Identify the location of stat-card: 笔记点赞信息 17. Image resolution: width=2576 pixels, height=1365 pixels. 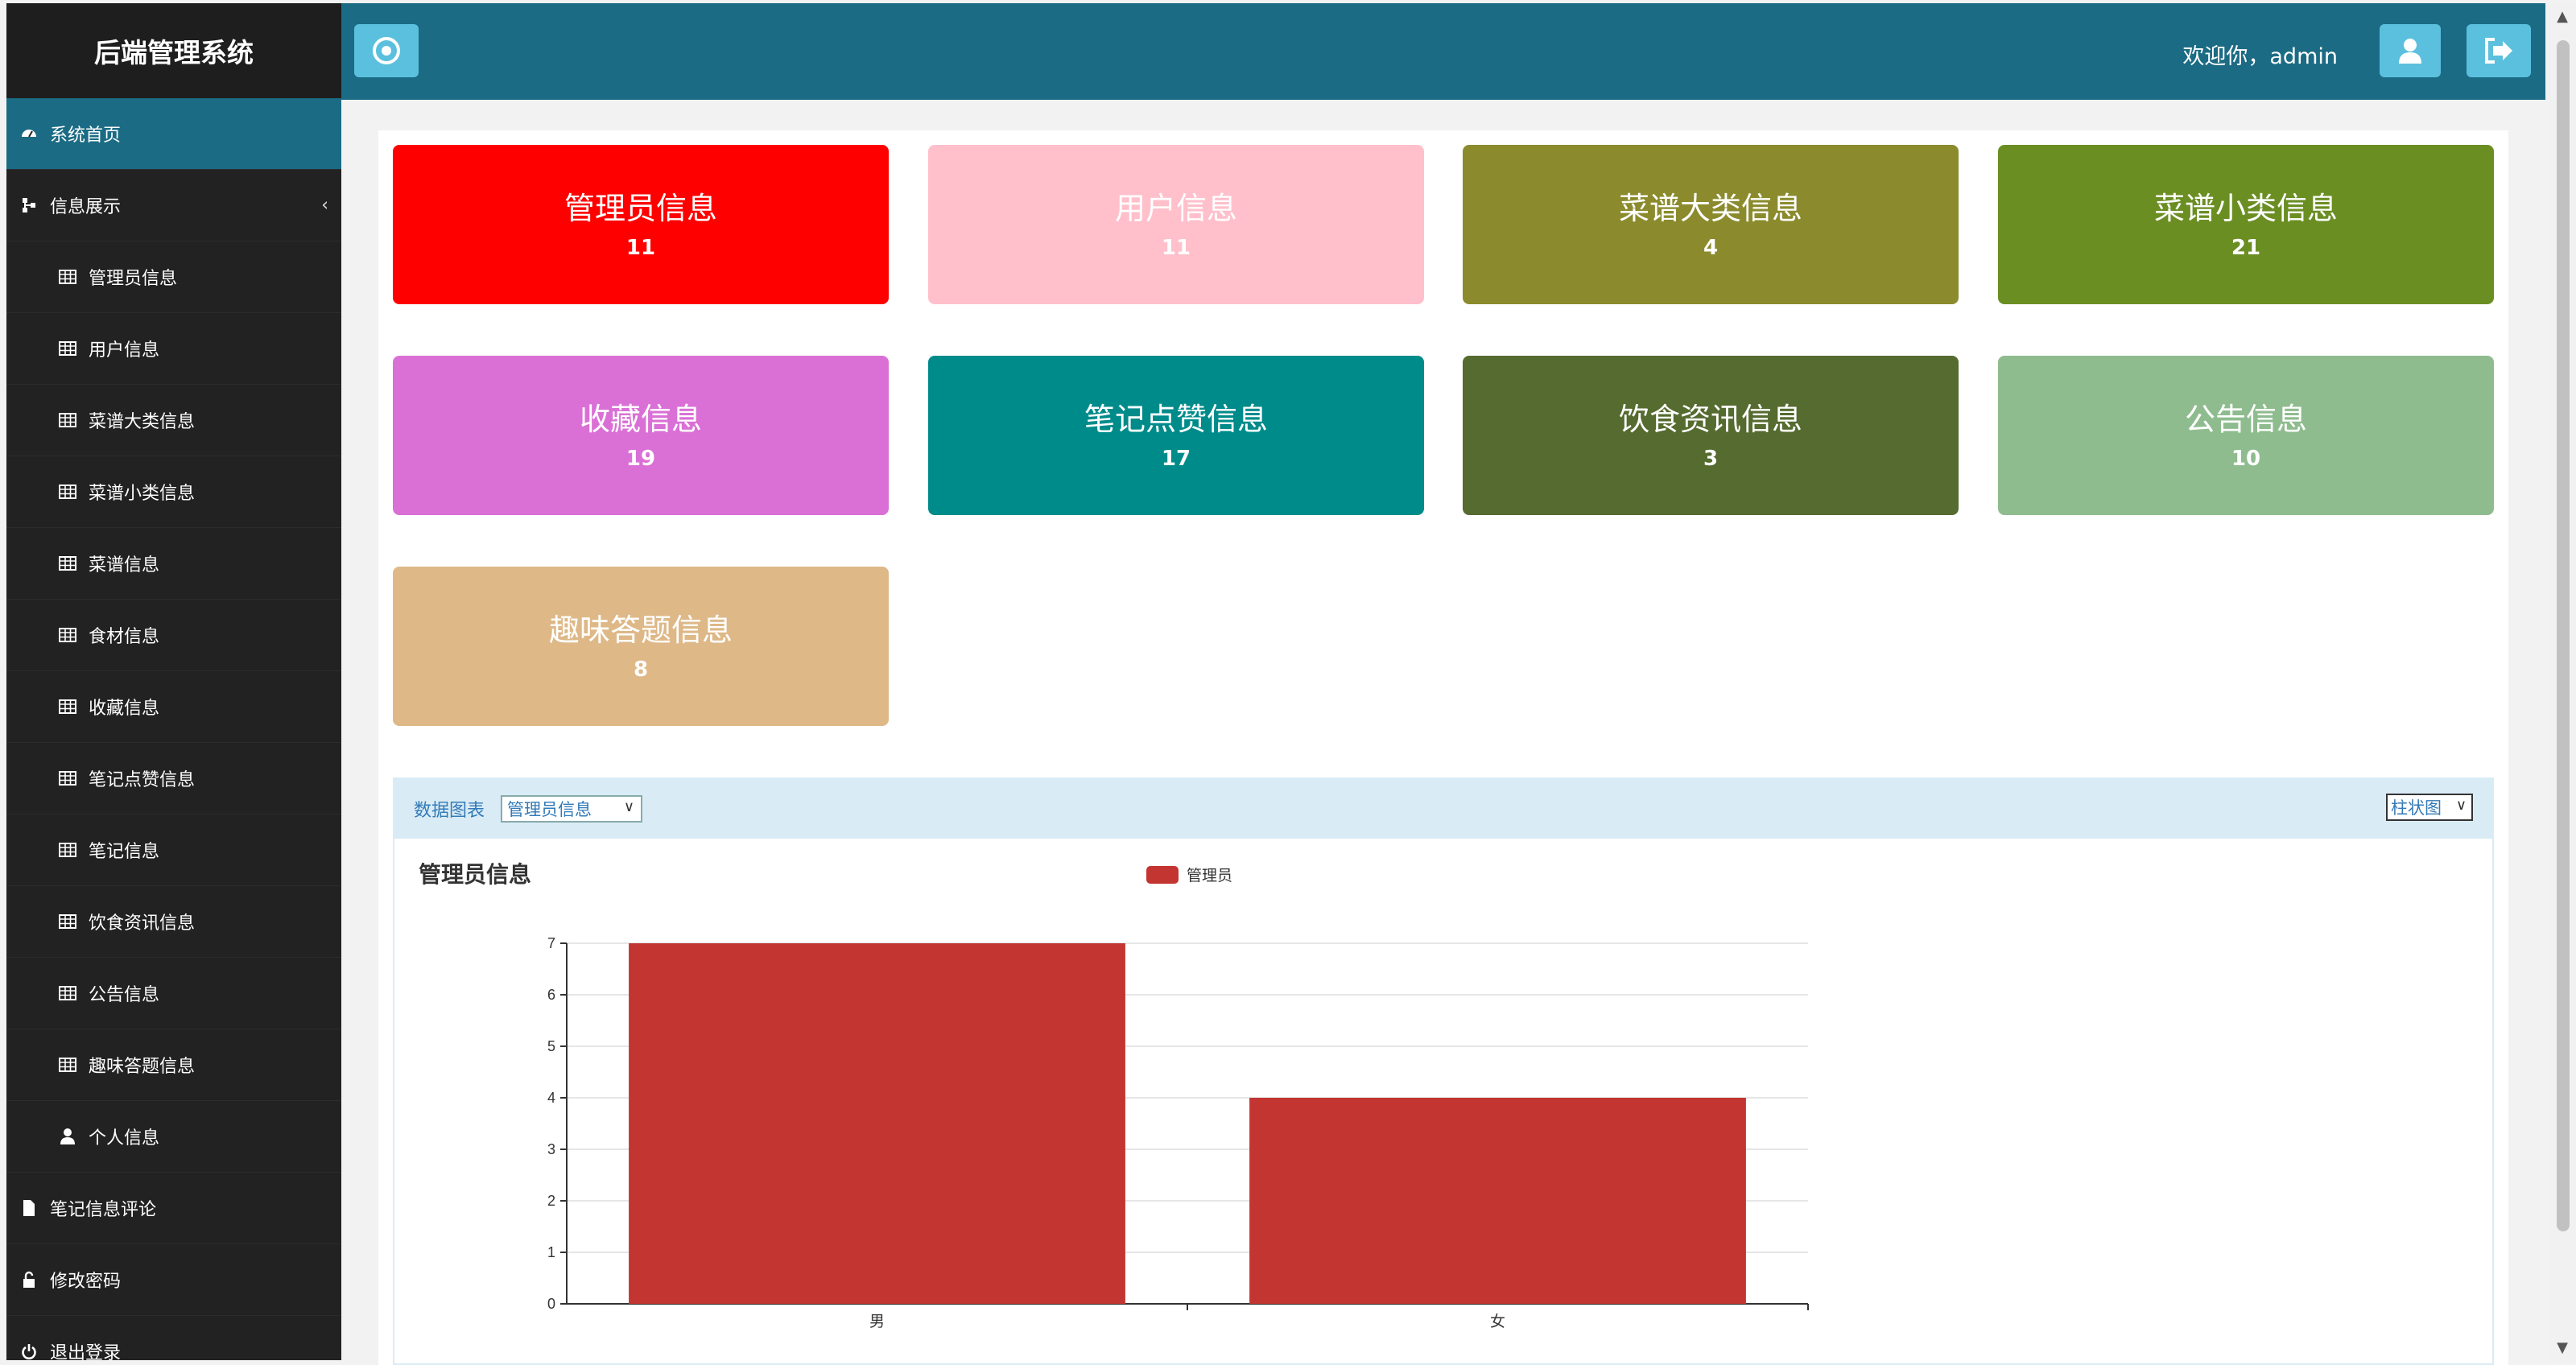
(1176, 436).